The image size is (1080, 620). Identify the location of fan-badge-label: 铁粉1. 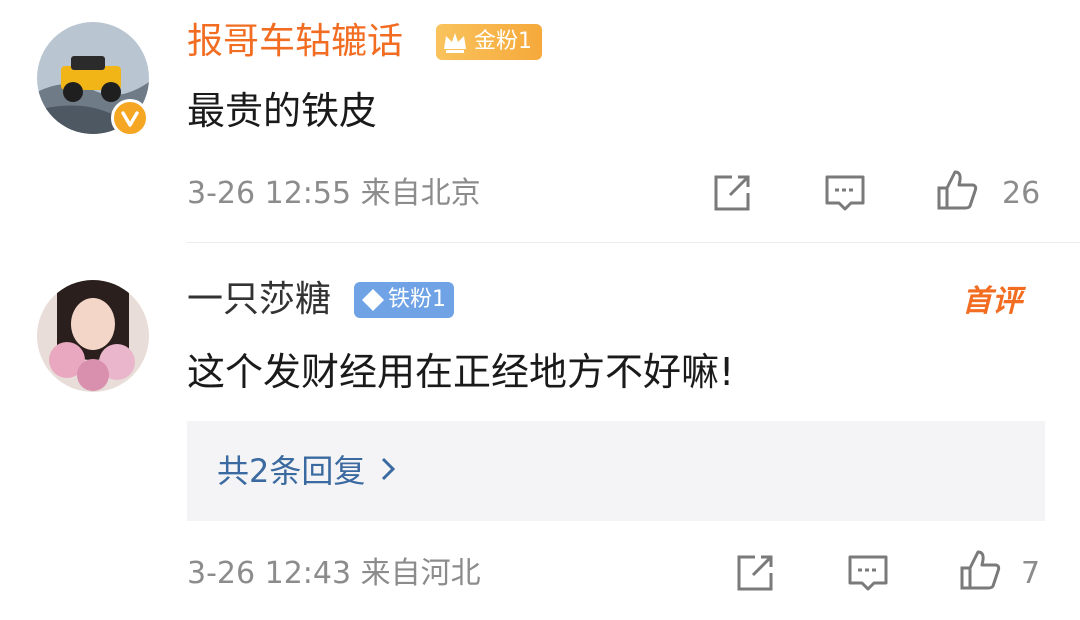
(417, 299).